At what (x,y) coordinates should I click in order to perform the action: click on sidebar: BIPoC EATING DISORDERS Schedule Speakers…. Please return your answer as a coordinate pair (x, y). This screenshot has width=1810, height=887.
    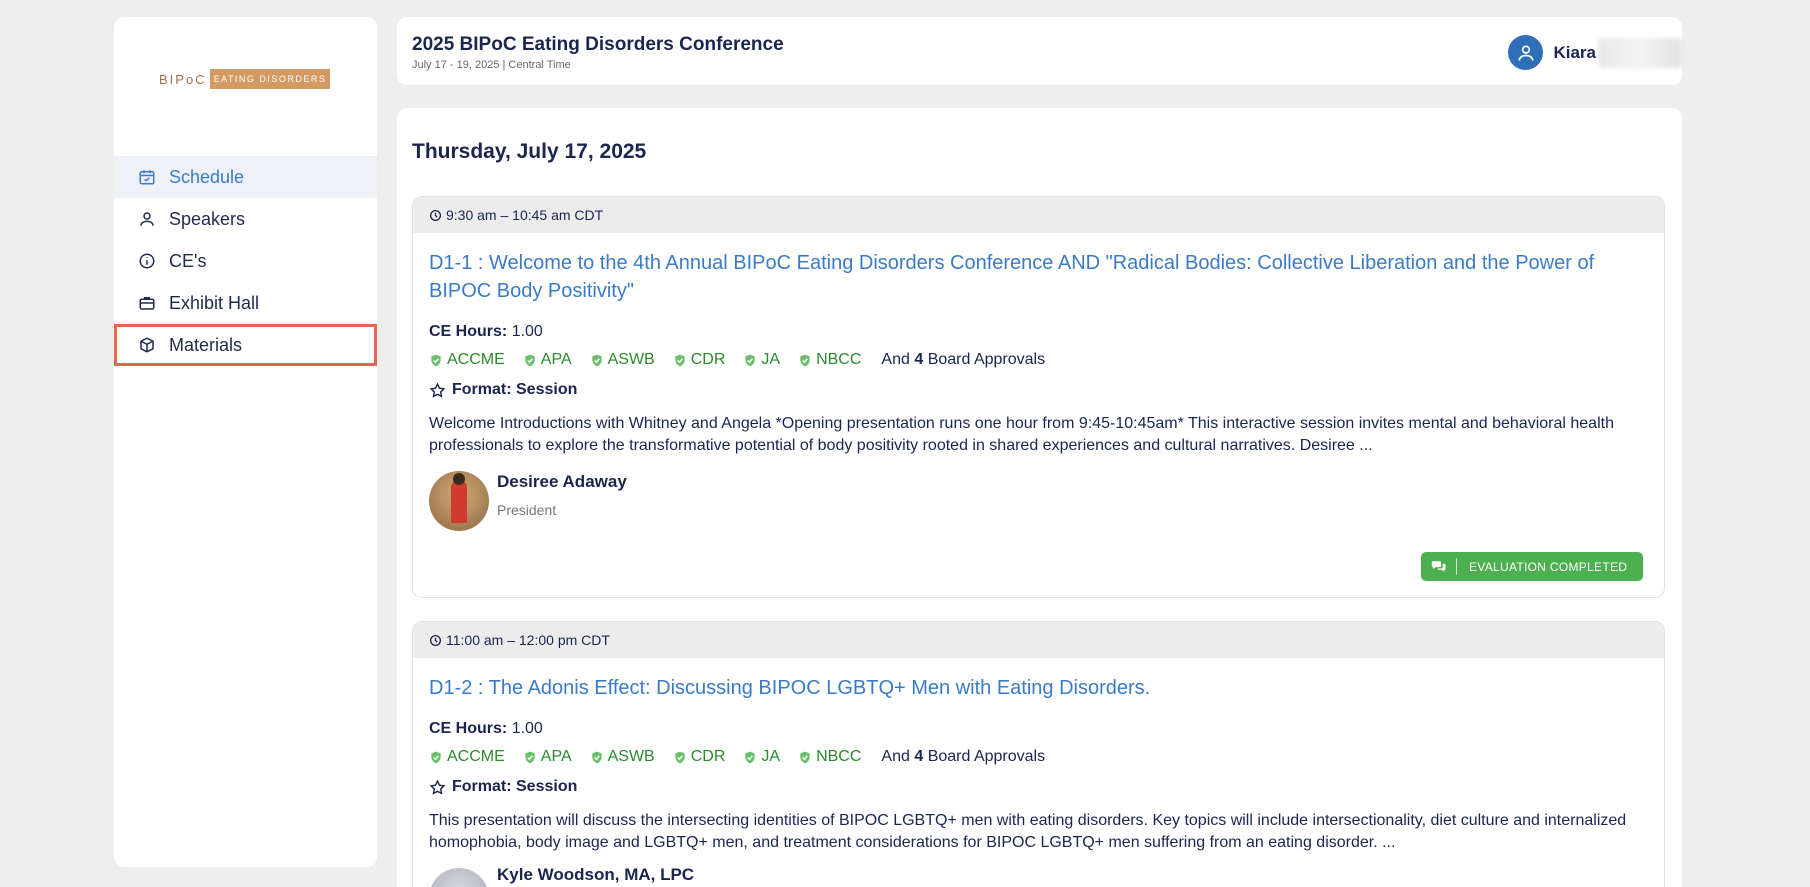
    Looking at the image, I should click on (245, 442).